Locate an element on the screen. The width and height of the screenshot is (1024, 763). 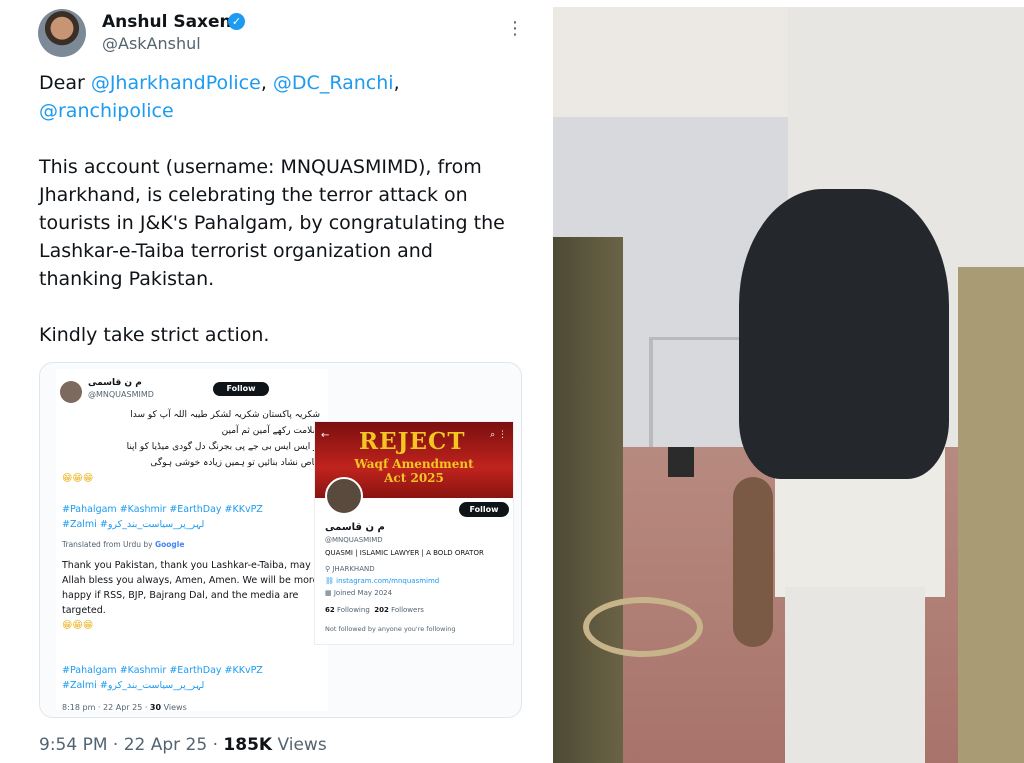
location-text: JHARKHAND is located at coordinates (353, 569).